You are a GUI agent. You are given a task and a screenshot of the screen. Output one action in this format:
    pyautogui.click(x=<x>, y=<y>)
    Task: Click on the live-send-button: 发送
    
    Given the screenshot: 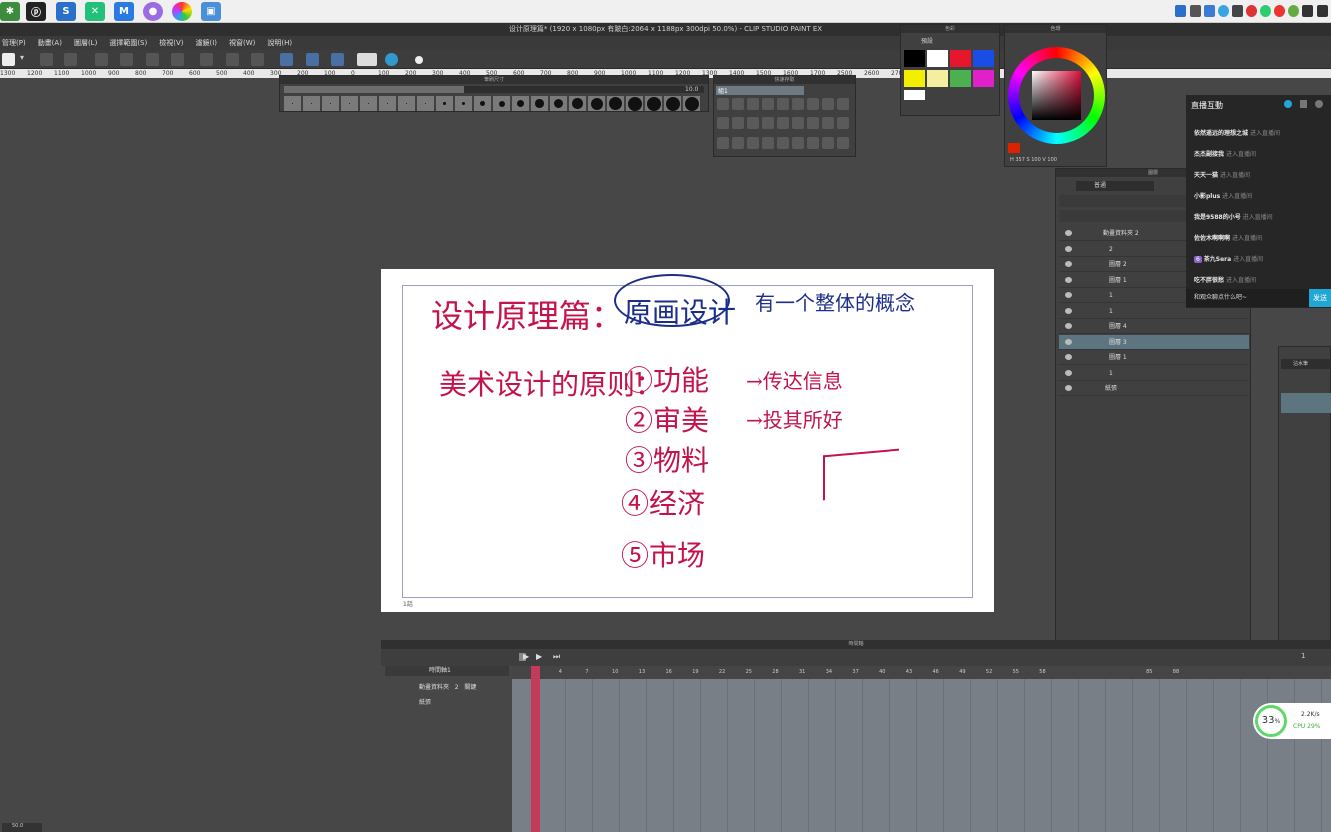 What is the action you would take?
    pyautogui.click(x=1320, y=298)
    